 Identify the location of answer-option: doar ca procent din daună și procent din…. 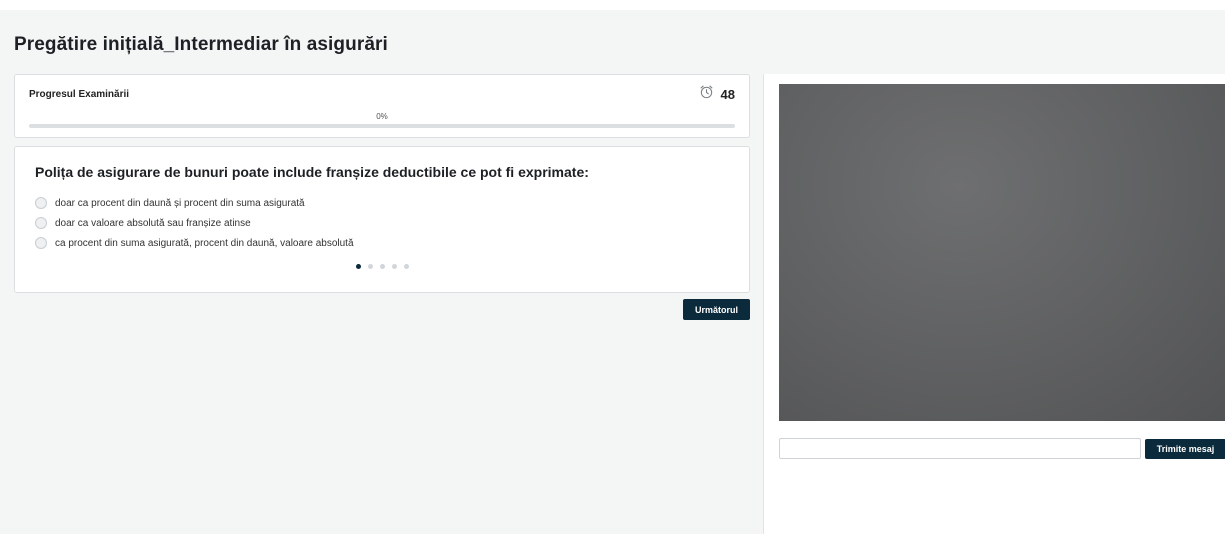
(194, 203).